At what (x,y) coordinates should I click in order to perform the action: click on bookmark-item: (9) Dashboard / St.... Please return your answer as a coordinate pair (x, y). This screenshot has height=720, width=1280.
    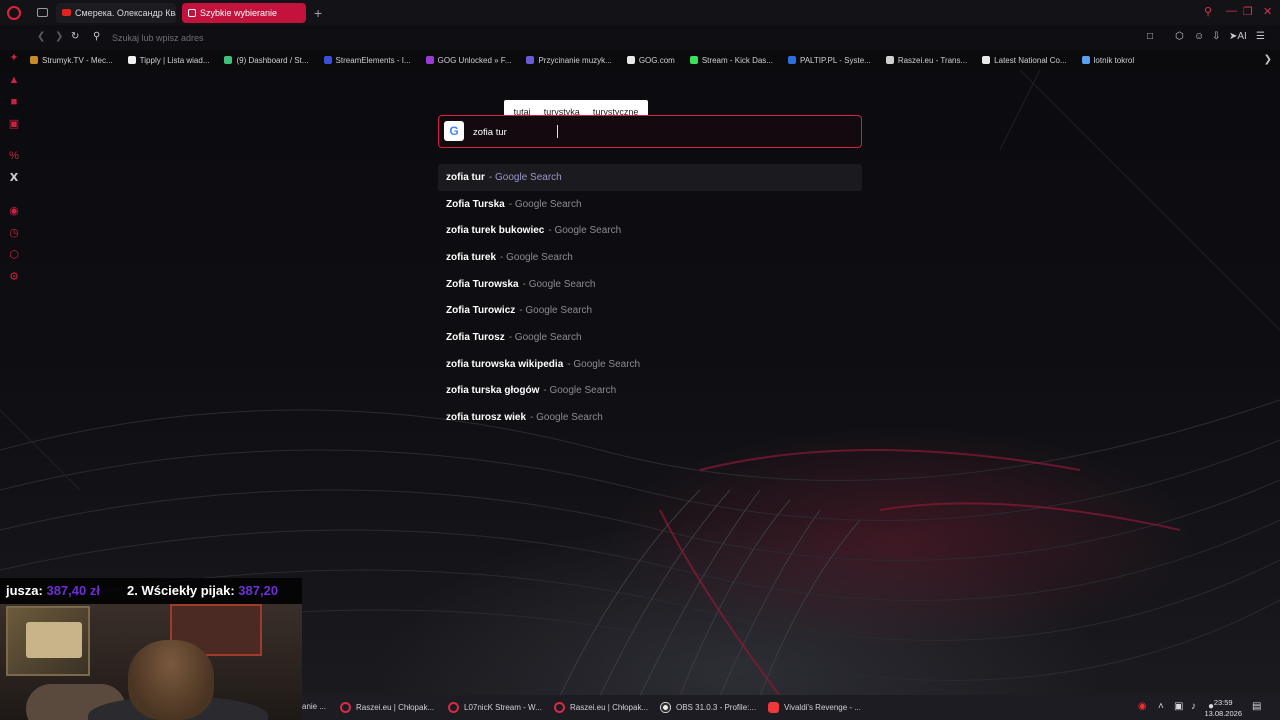
    Looking at the image, I should click on (266, 60).